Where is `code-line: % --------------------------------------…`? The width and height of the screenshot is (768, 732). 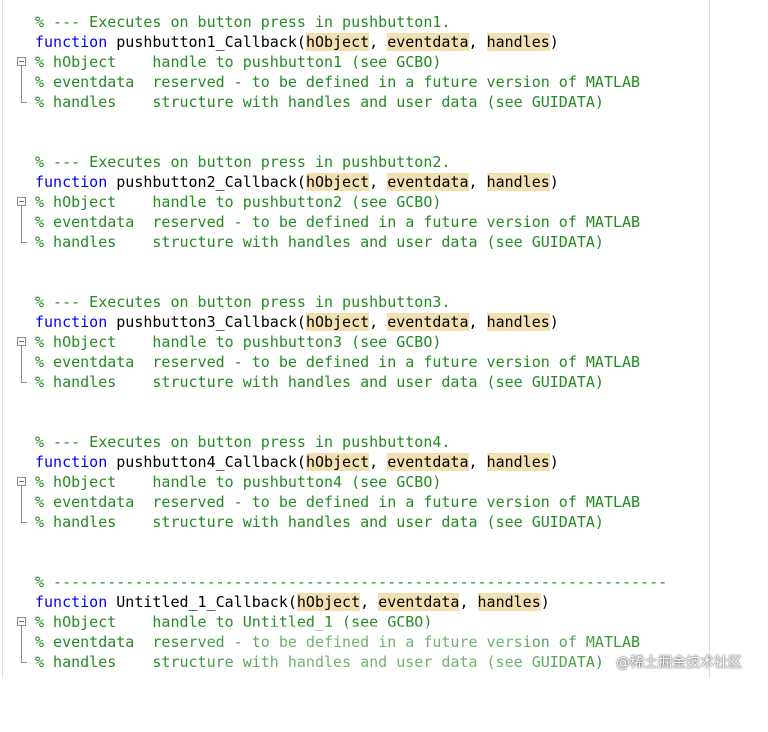 code-line: % --------------------------------------… is located at coordinates (384, 582).